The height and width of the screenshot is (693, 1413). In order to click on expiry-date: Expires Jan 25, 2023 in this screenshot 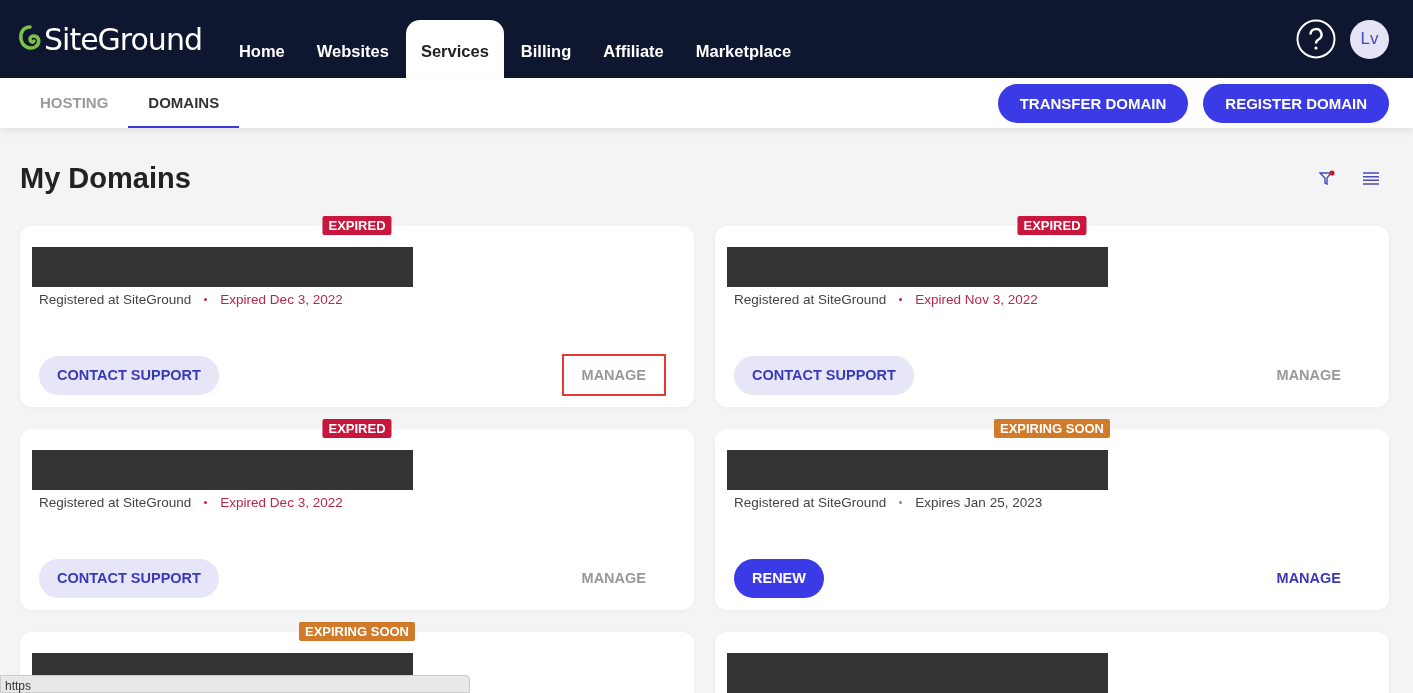, I will do `click(979, 502)`.